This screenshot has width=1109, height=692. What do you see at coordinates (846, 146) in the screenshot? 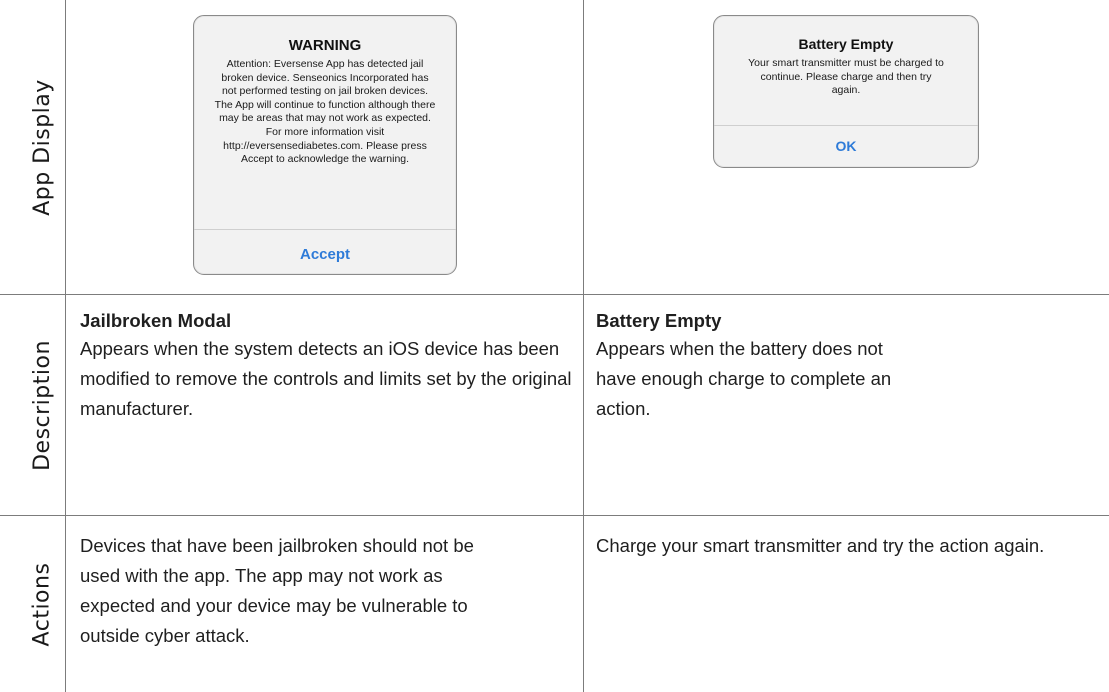
I see `ok-button: OK` at bounding box center [846, 146].